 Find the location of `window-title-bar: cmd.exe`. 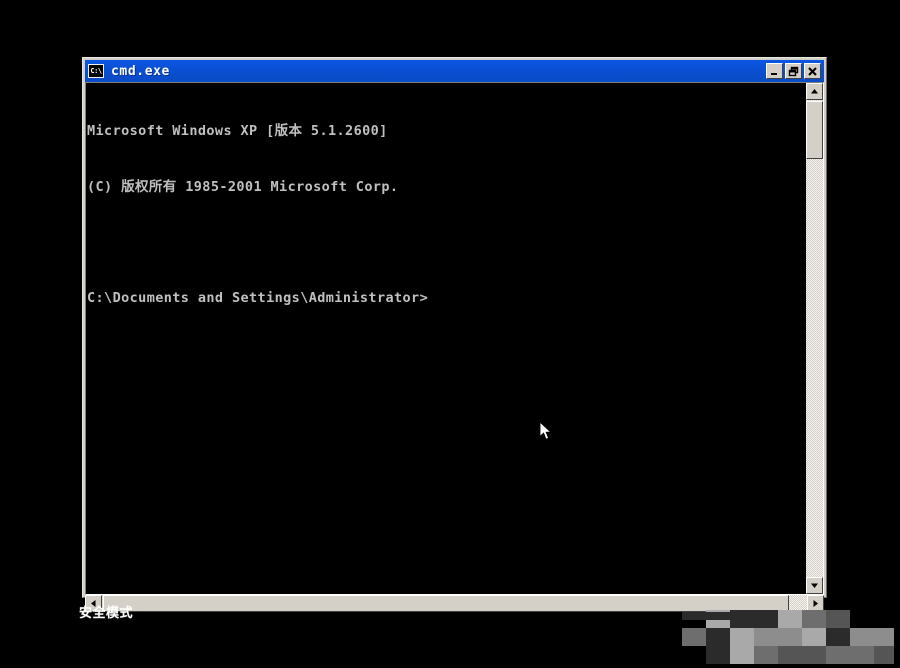

window-title-bar: cmd.exe is located at coordinates (454, 71).